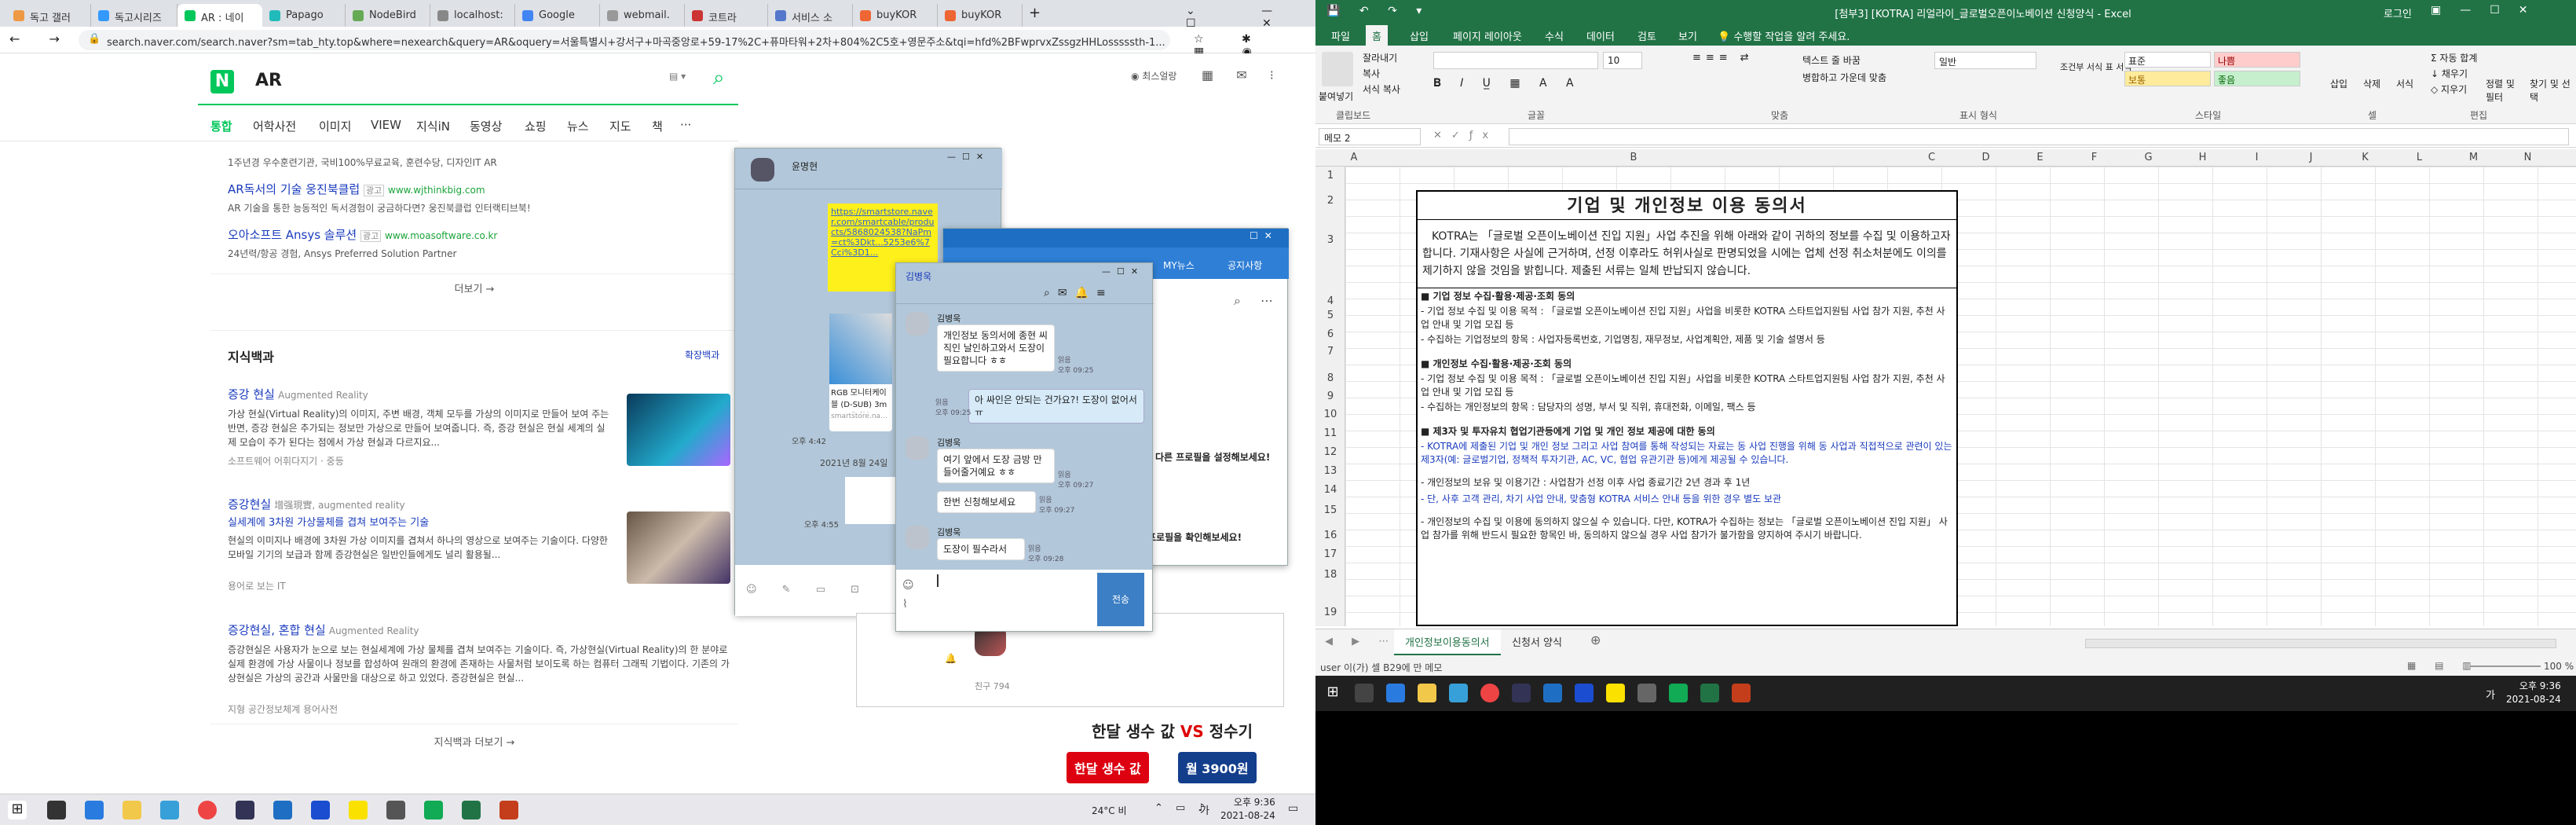  What do you see at coordinates (294, 189) in the screenshot?
I see `ad-title-link: AR독서의 기술 웅진북클럽` at bounding box center [294, 189].